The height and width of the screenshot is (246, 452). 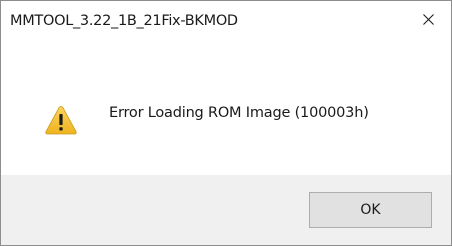 I want to click on close-button, so click(x=428, y=19).